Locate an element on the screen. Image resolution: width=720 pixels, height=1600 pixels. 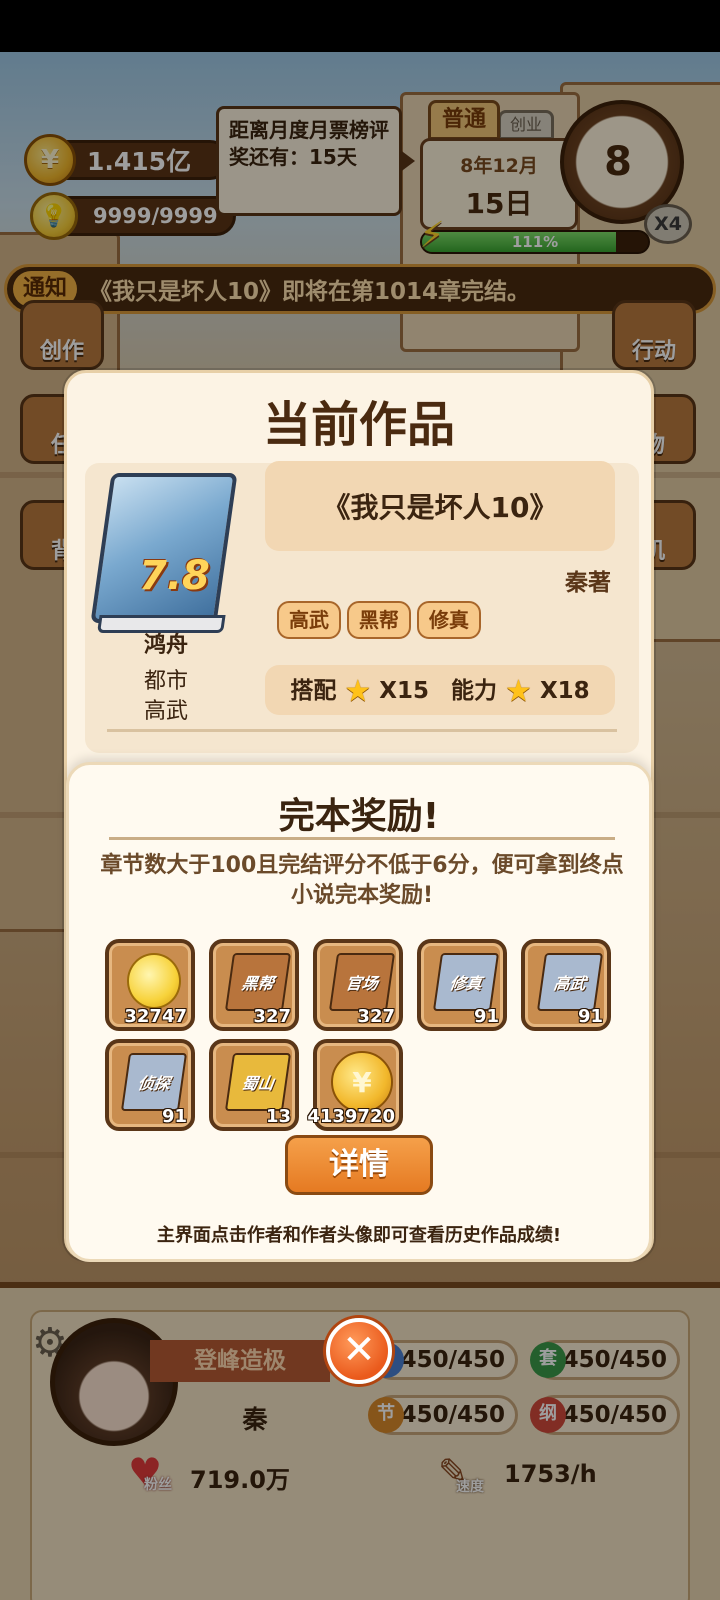
tag-list: 高武 黑帮 修真 is located at coordinates (379, 620).